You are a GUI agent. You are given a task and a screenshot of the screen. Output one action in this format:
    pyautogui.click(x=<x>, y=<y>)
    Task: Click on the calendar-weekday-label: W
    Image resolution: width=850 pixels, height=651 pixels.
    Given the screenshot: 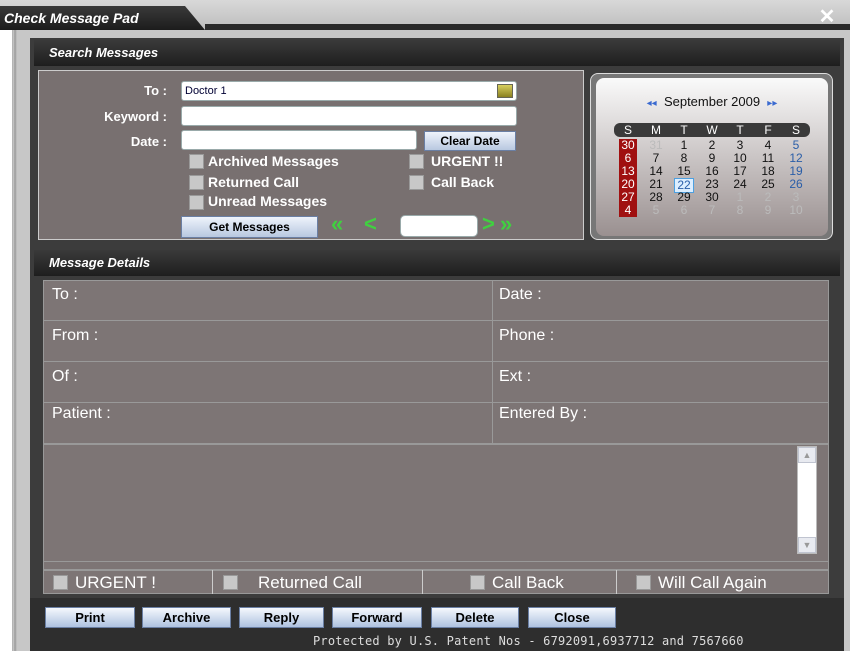 What is the action you would take?
    pyautogui.click(x=712, y=130)
    